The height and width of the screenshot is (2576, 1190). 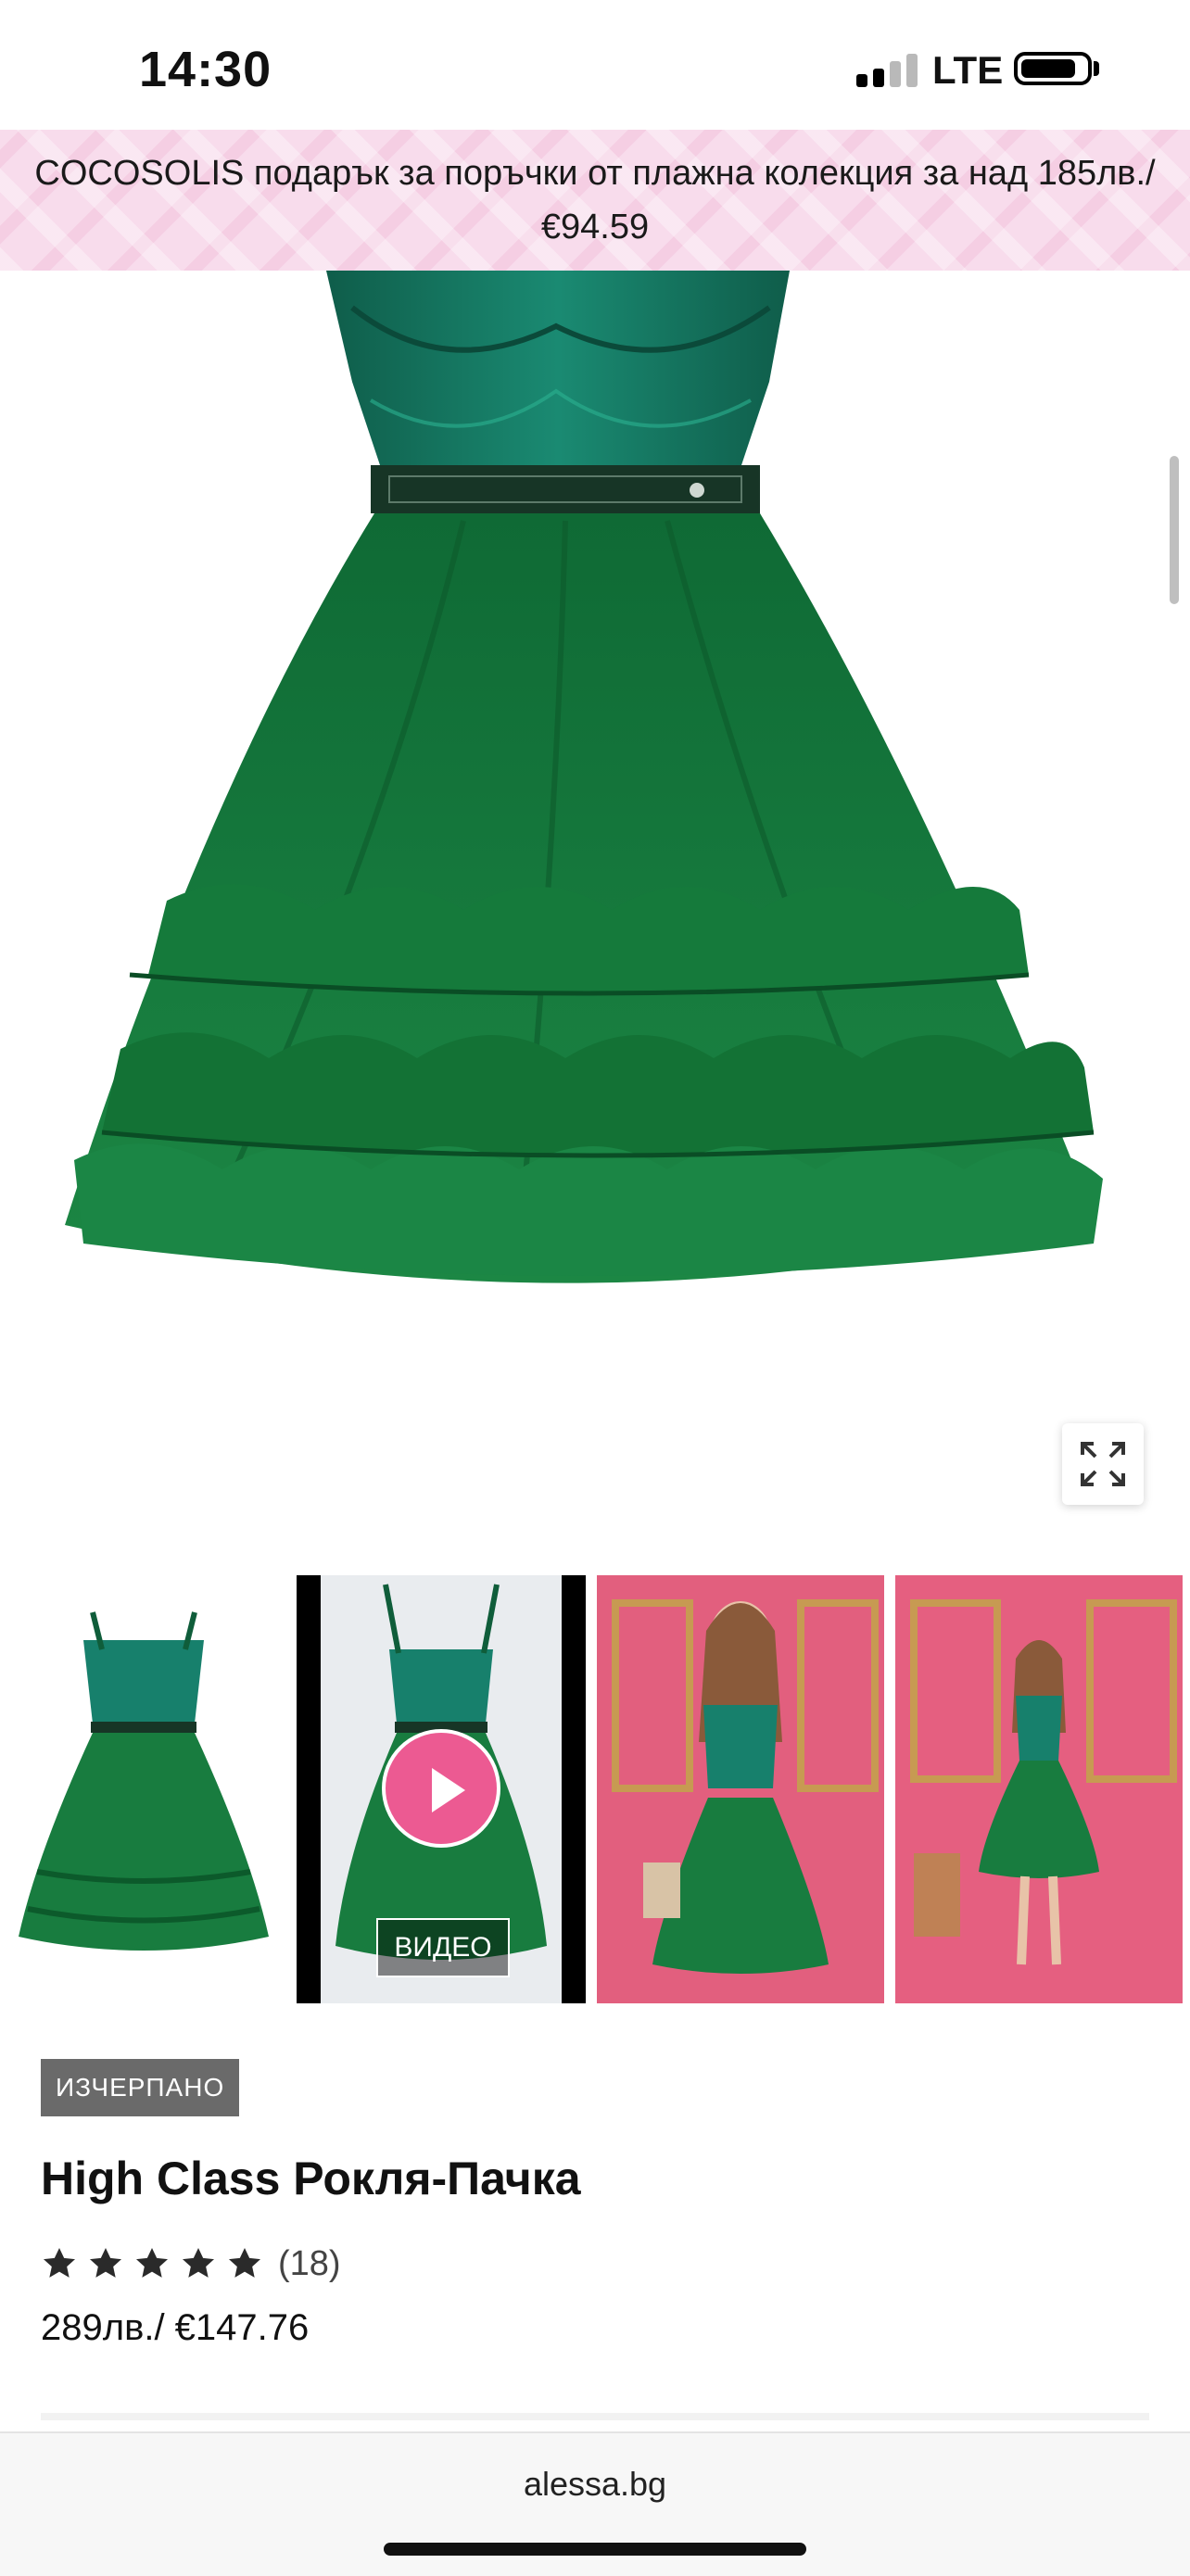 I want to click on status-time: 14:30, so click(x=205, y=69).